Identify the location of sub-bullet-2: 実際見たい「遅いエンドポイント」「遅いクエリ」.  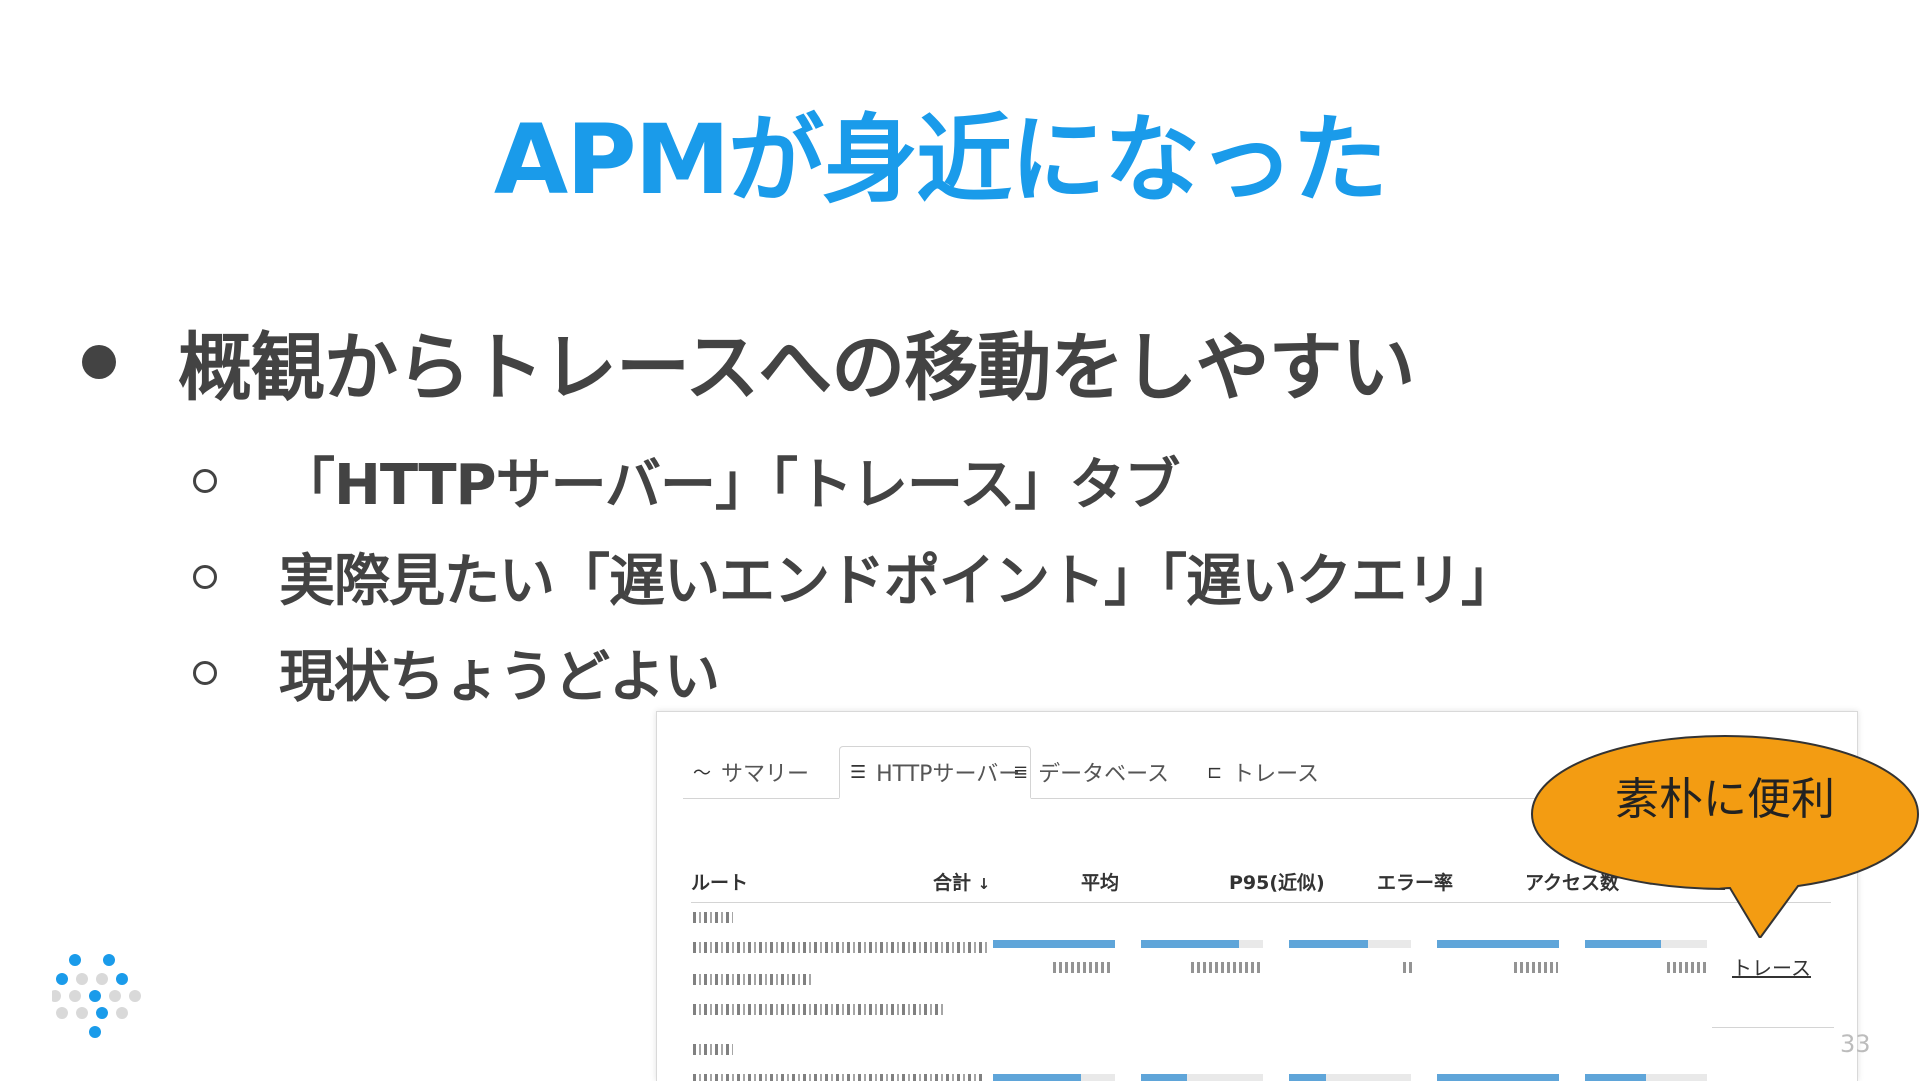
(855, 576).